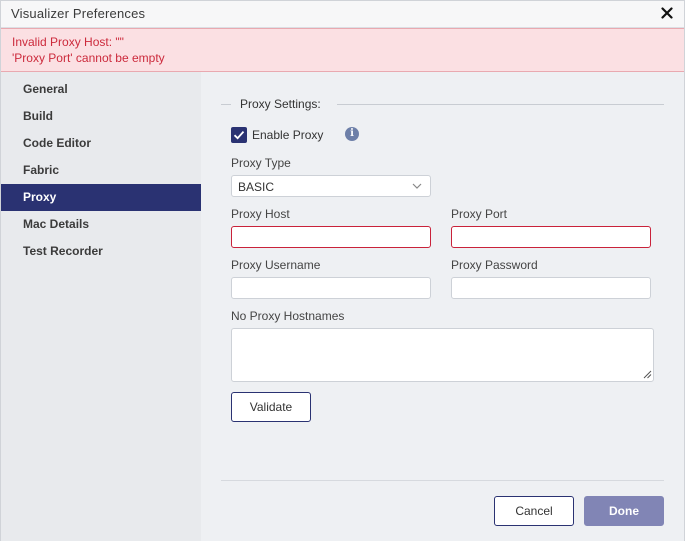 This screenshot has width=685, height=541. I want to click on enable-proxy-checkbox, so click(239, 135).